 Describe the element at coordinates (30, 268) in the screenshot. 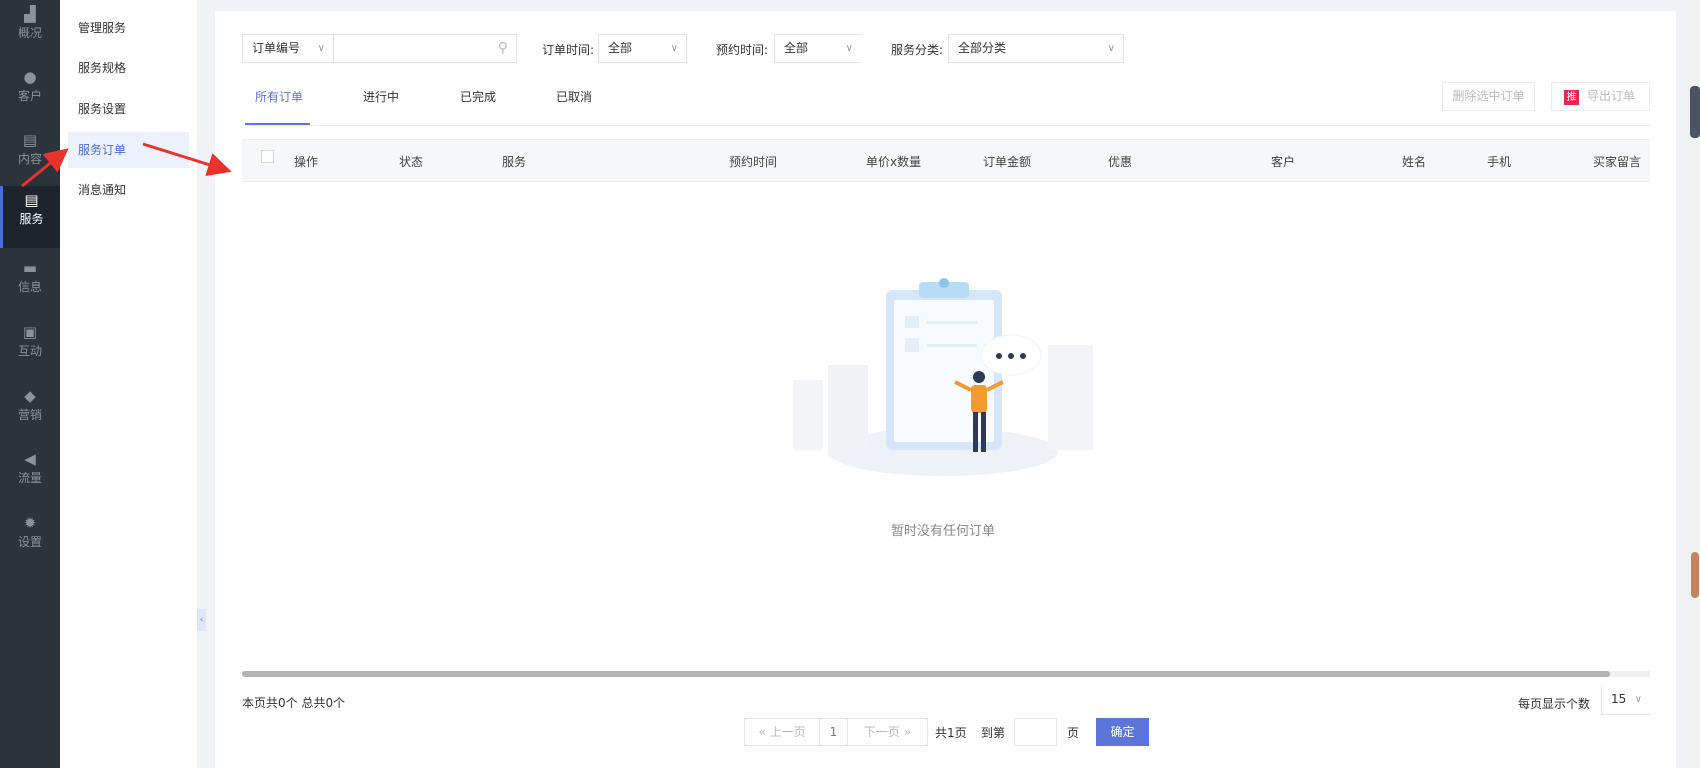

I see `message-icon: ▬` at that location.